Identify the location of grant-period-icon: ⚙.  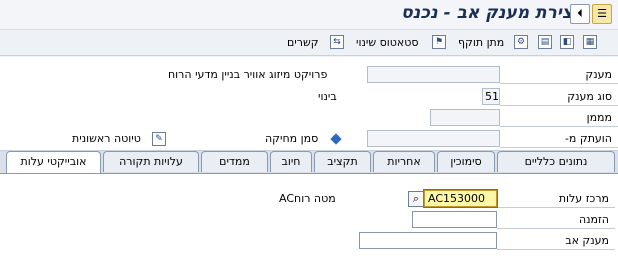
(521, 42).